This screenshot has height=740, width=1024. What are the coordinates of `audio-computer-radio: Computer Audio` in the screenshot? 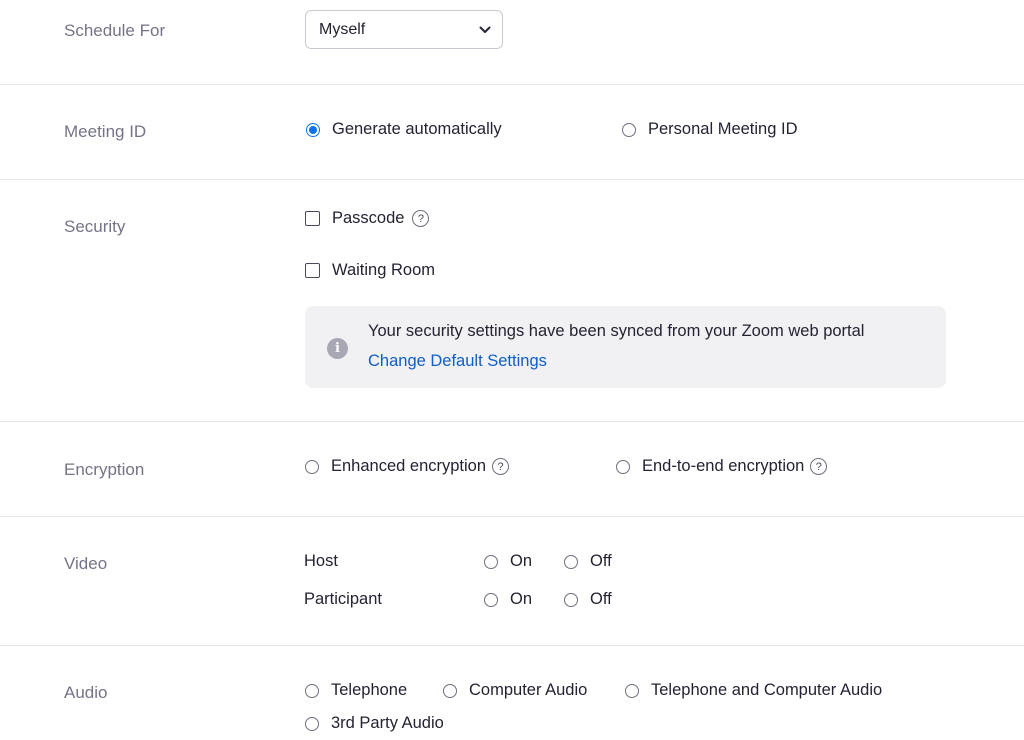 It's located at (515, 690).